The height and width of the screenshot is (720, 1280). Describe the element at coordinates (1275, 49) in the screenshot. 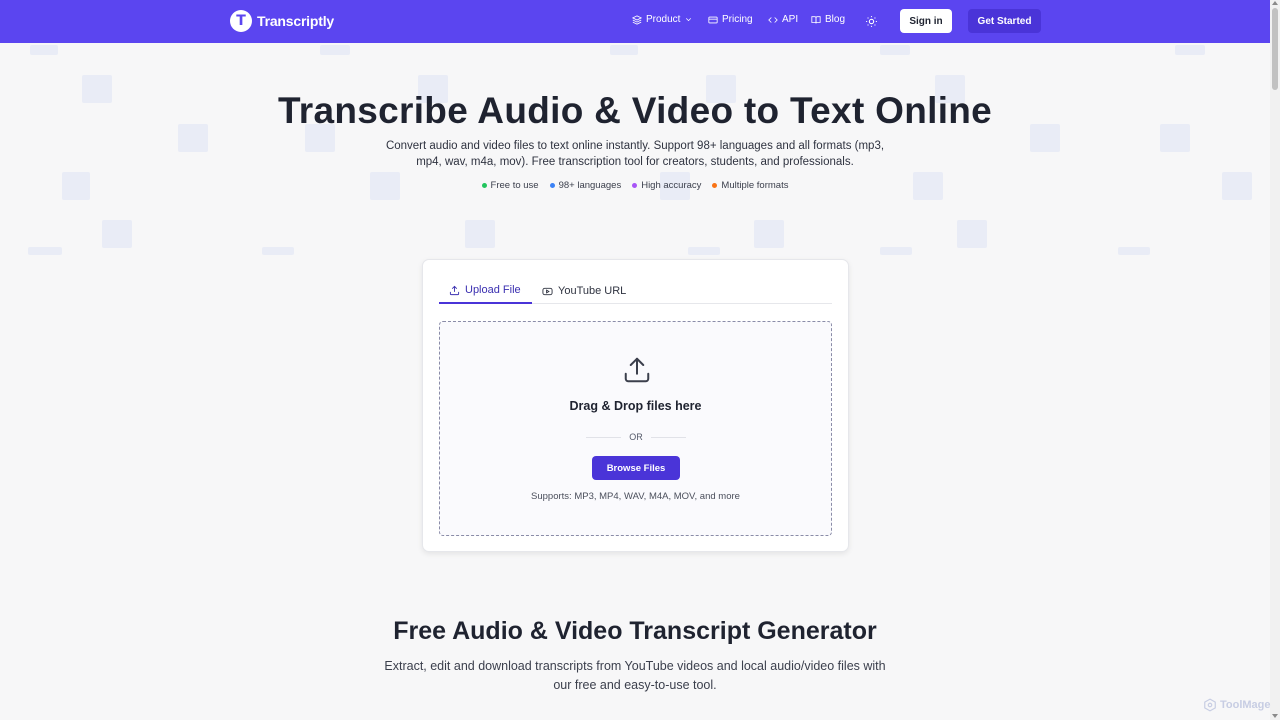

I see `scroll-thumb` at that location.